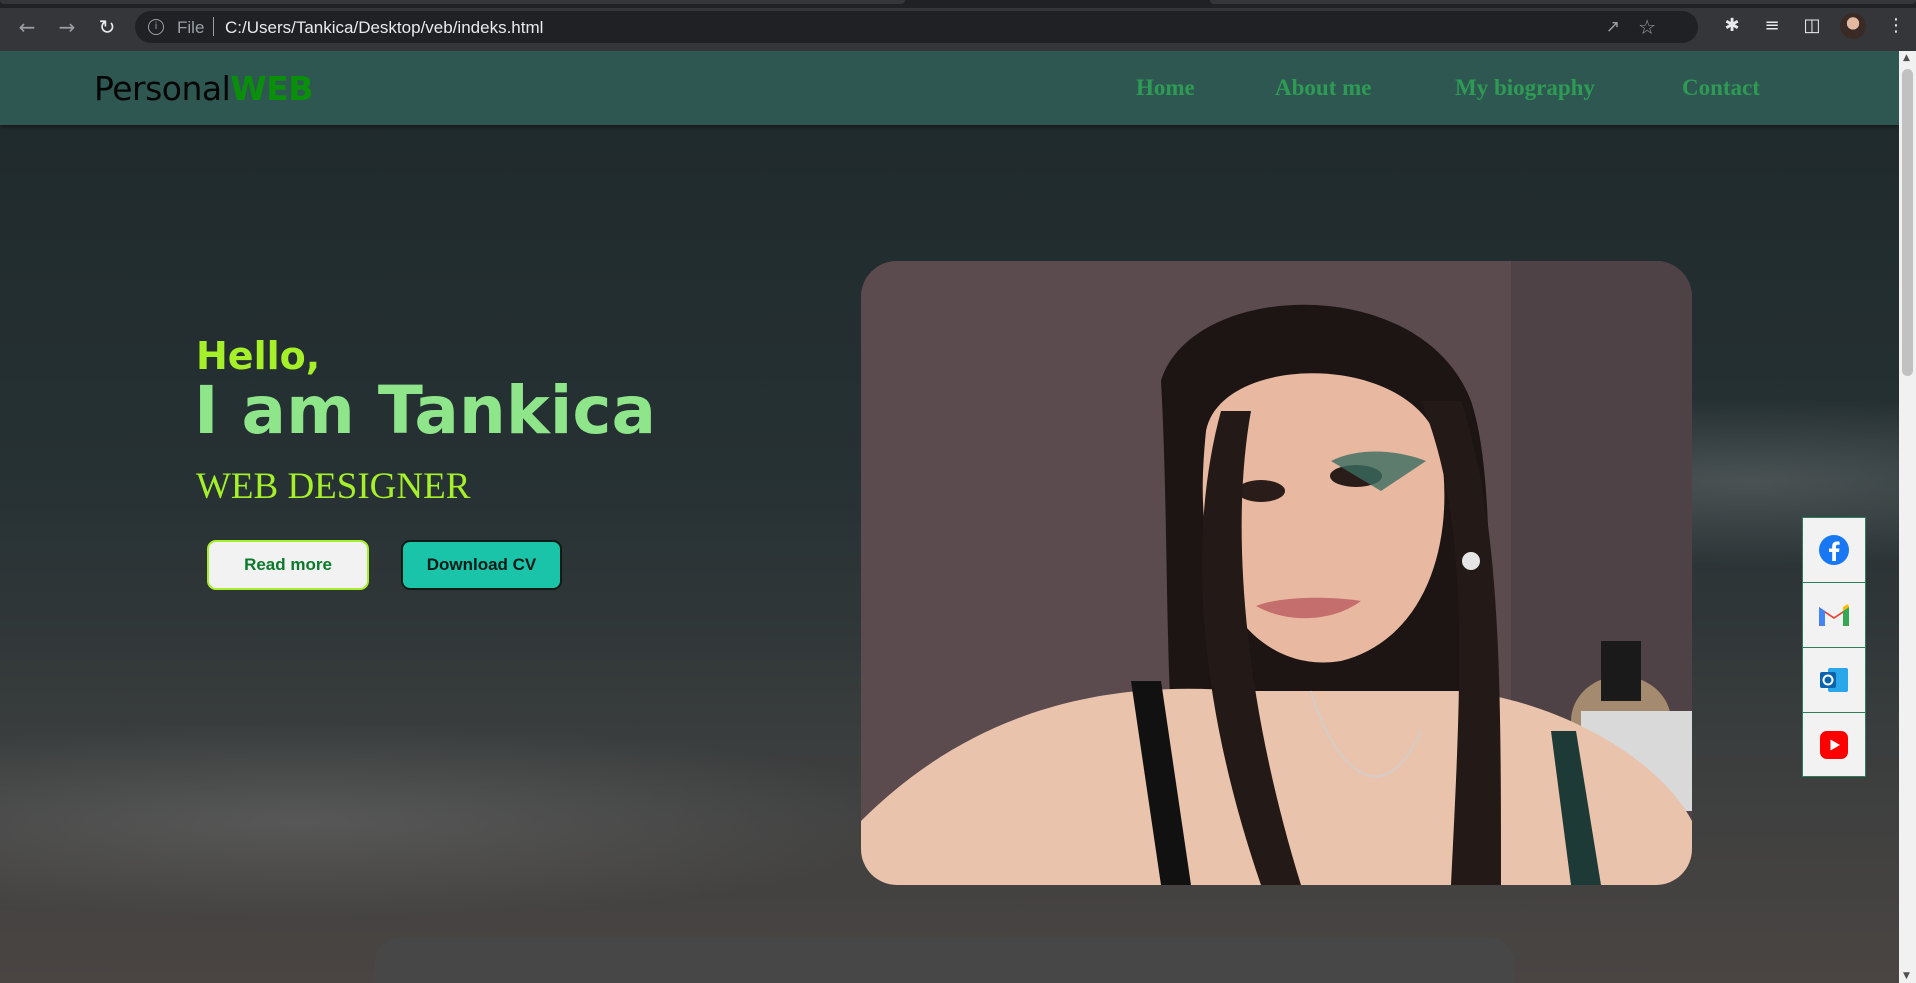 This screenshot has height=983, width=1916. What do you see at coordinates (944, 960) in the screenshot?
I see `content-panel` at bounding box center [944, 960].